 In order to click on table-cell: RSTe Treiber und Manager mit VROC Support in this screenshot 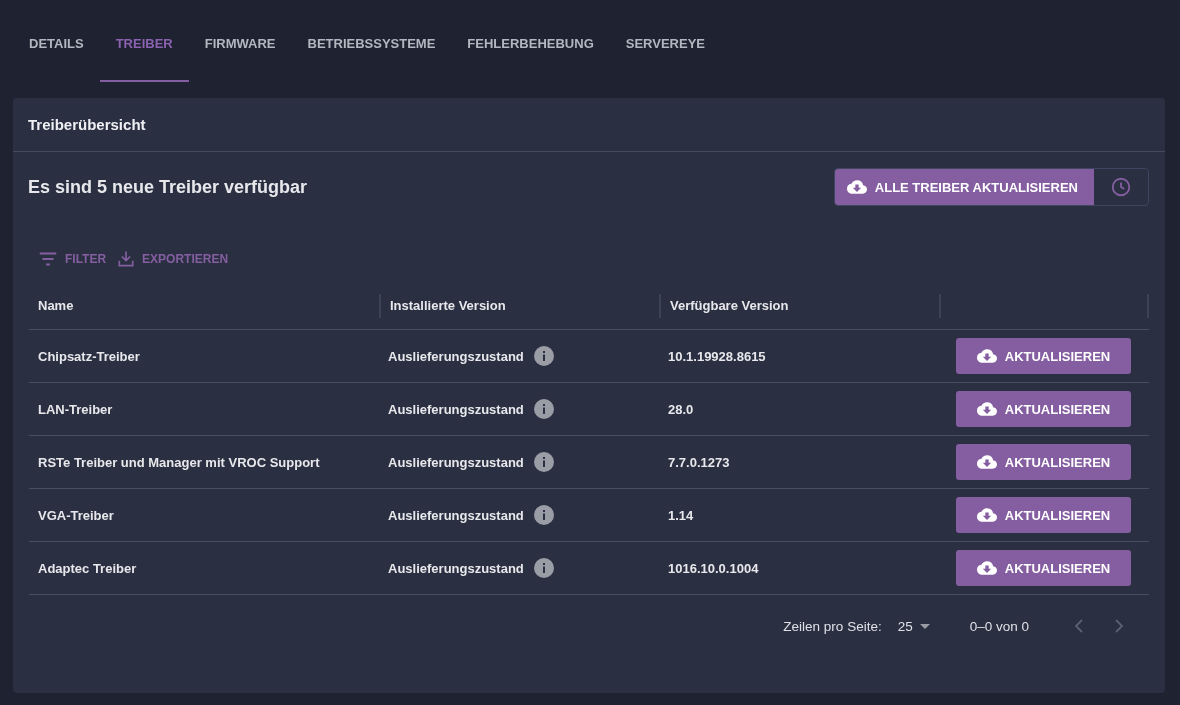, I will do `click(179, 462)`.